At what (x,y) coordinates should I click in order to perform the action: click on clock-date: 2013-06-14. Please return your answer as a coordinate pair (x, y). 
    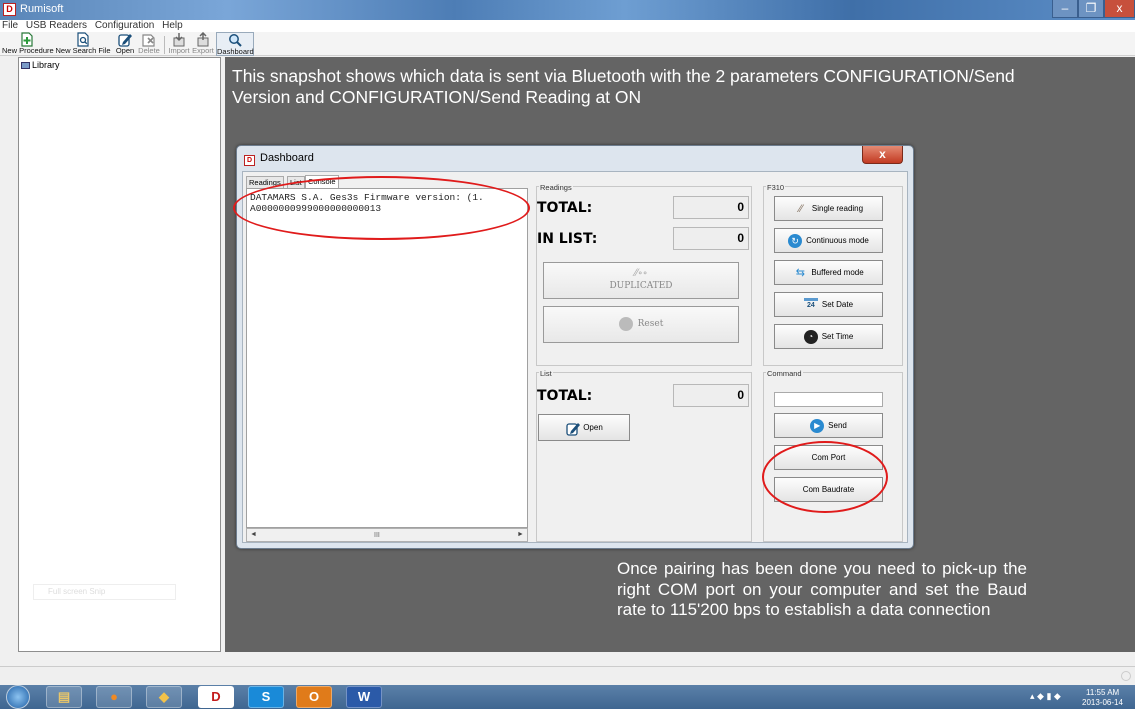
    Looking at the image, I should click on (1102, 702).